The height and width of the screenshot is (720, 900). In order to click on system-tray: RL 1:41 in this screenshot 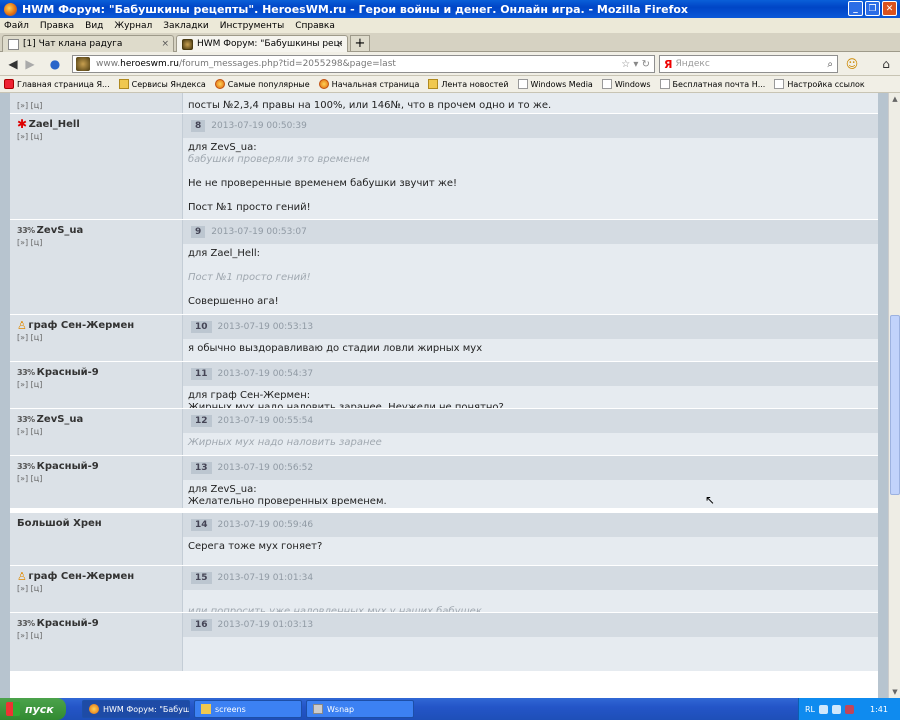, I will do `click(849, 709)`.